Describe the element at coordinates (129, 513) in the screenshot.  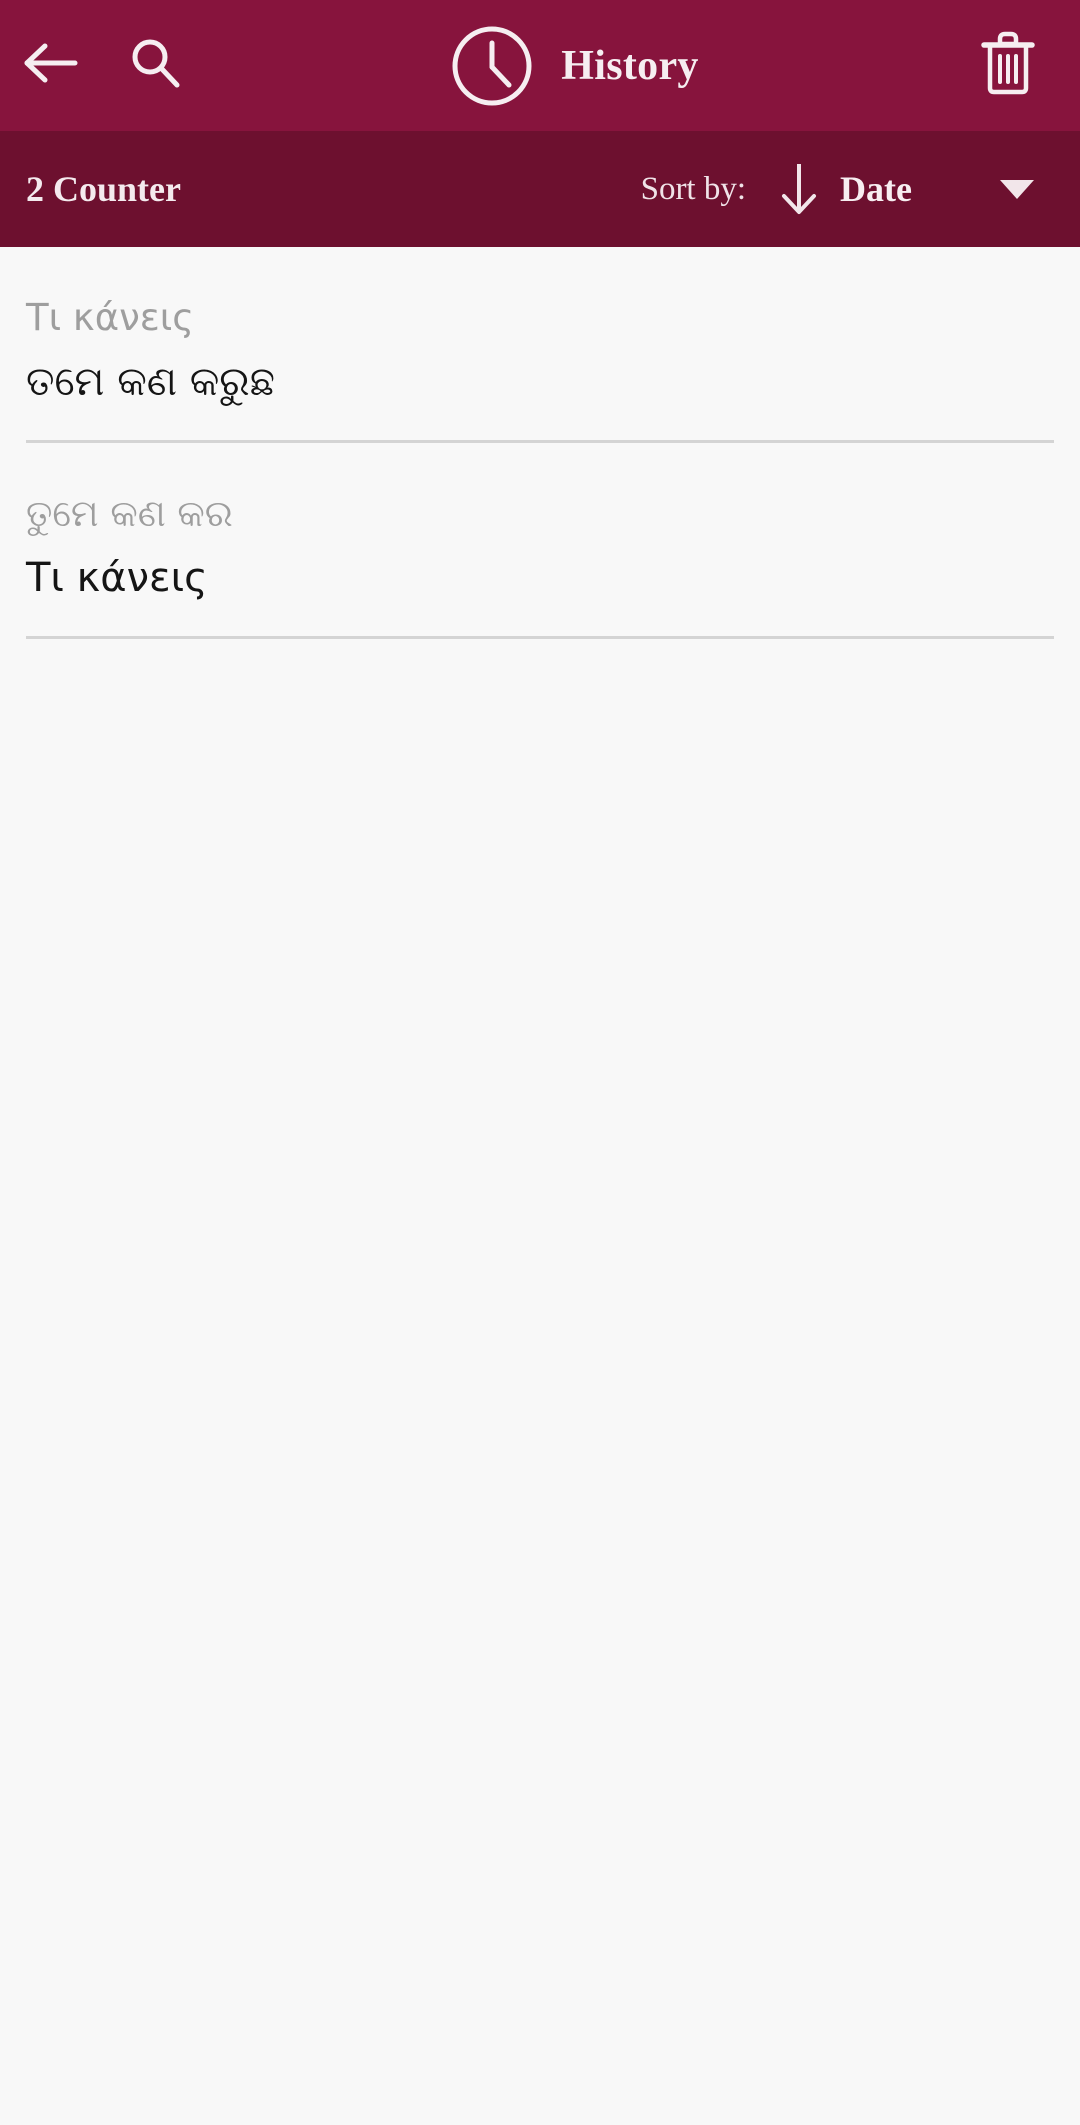
I see `history-source-text: ତୁମେ କଣ କର` at that location.